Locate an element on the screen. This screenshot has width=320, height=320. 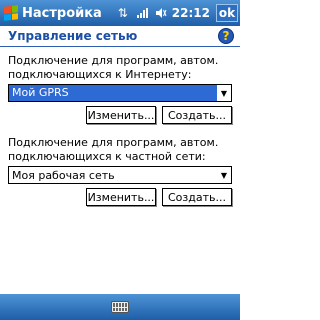
internet-connection-select: Мой GPRS ▼ is located at coordinates (120, 93).